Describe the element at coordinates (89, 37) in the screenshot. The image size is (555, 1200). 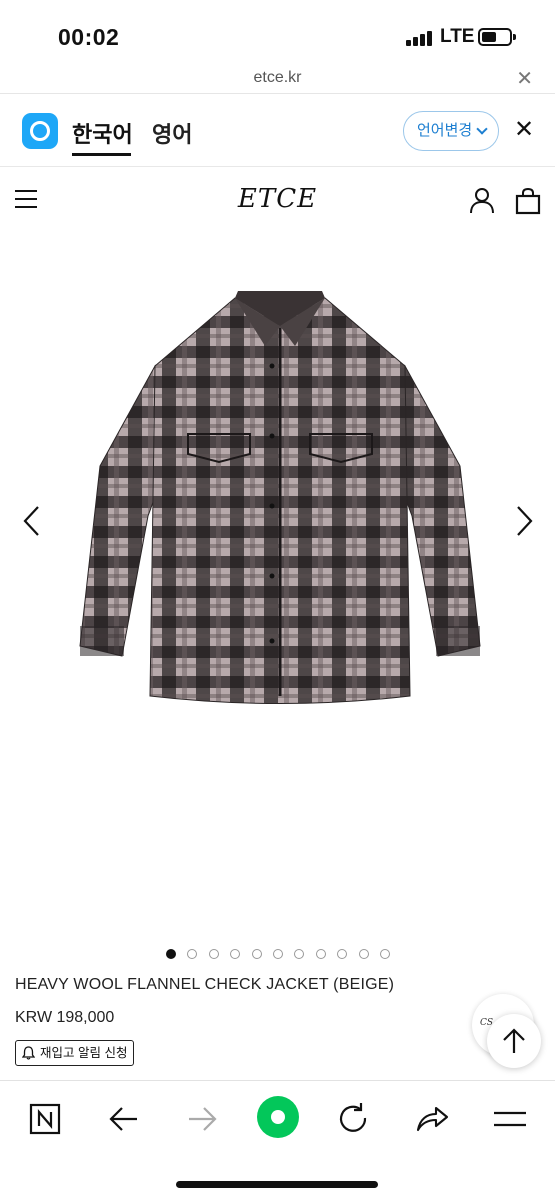
I see `status-time: 00:02` at that location.